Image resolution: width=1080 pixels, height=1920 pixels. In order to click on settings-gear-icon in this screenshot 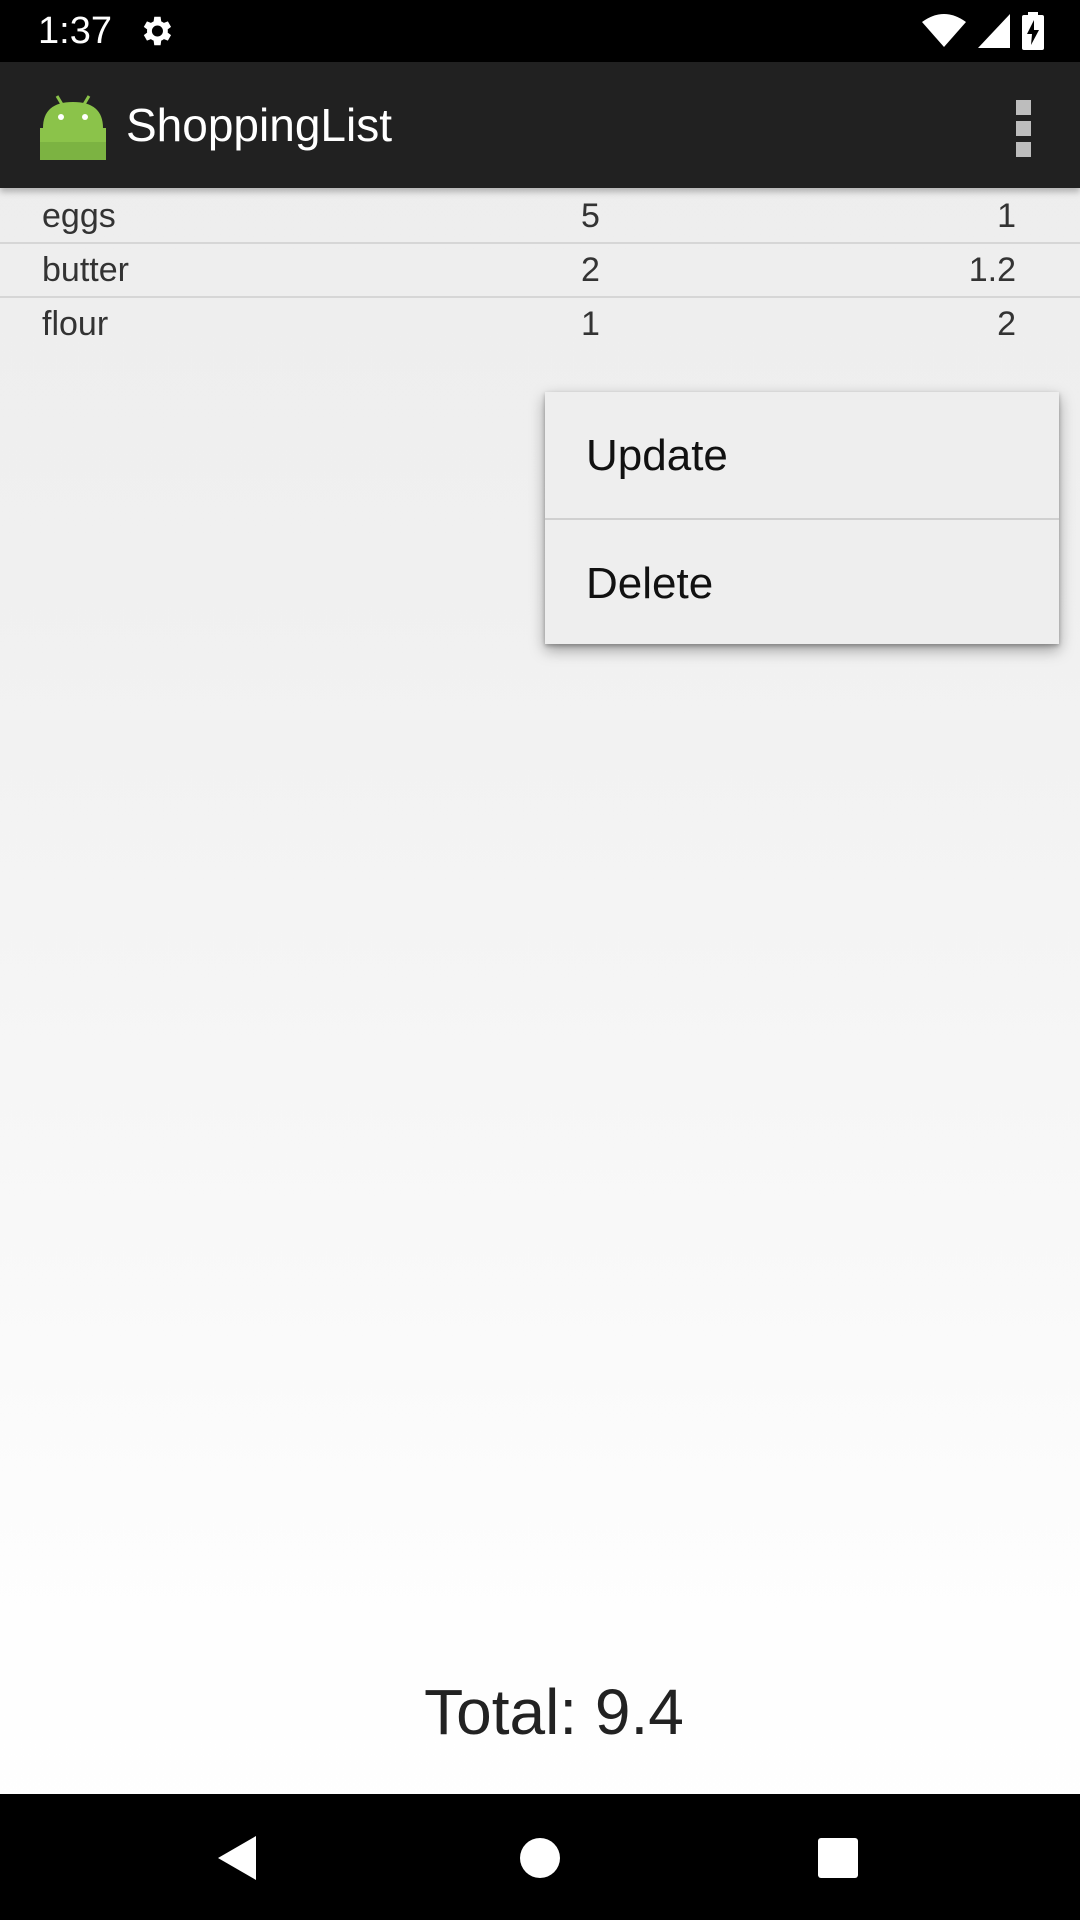, I will do `click(157, 31)`.